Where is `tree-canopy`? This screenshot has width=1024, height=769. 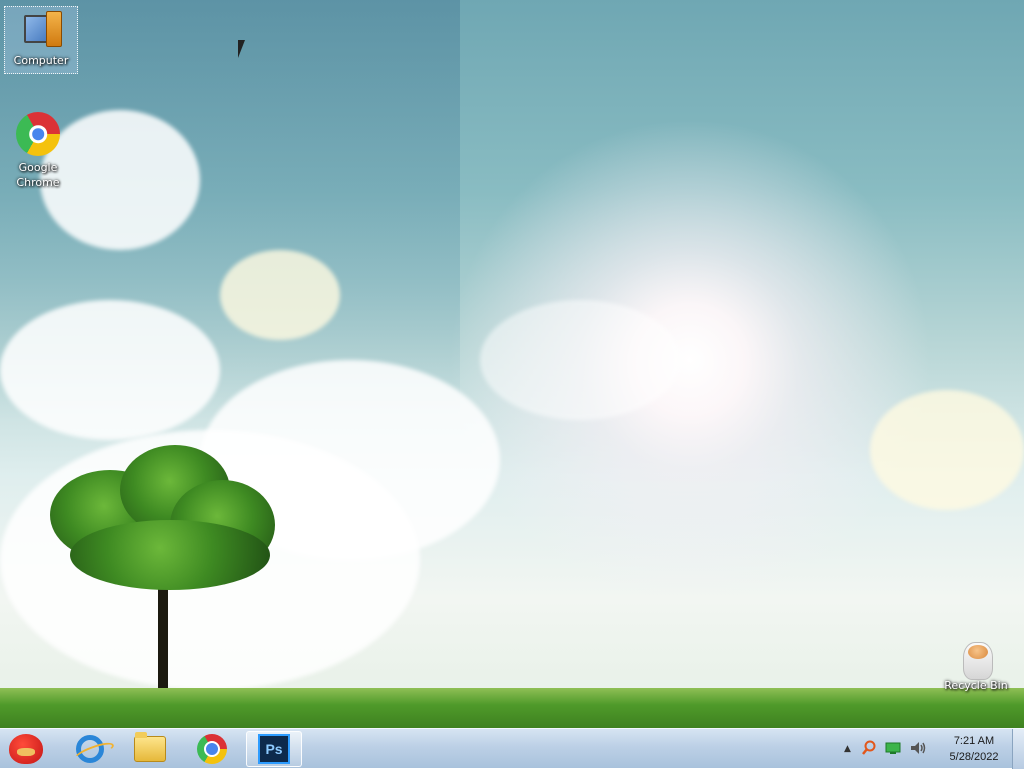
tree-canopy is located at coordinates (170, 555).